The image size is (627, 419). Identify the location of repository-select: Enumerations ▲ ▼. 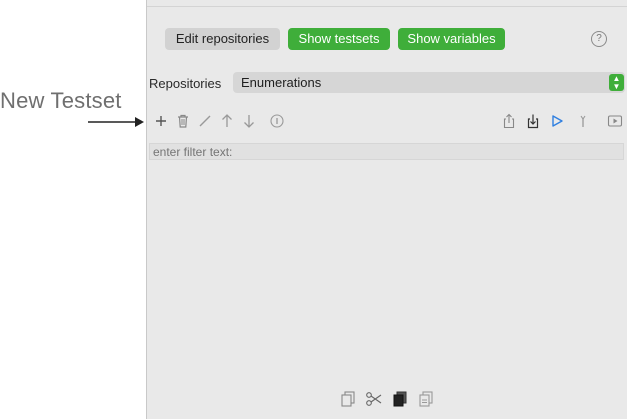
(429, 82).